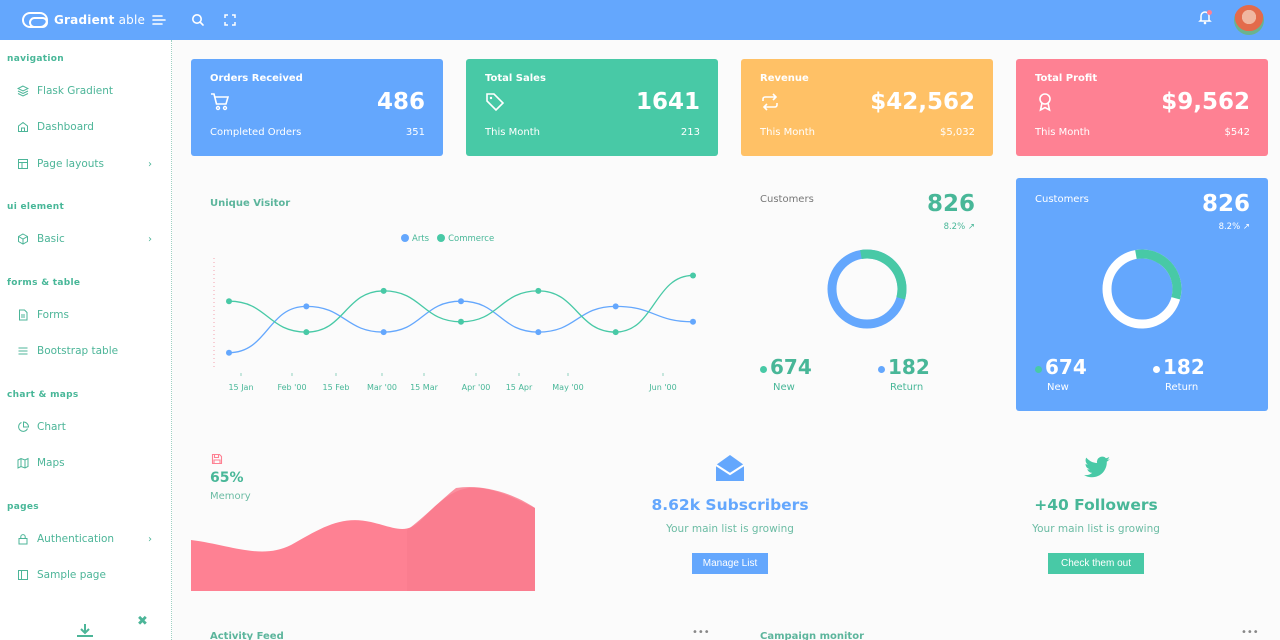 The width and height of the screenshot is (1280, 640). I want to click on stat-value: 1641, so click(667, 102).